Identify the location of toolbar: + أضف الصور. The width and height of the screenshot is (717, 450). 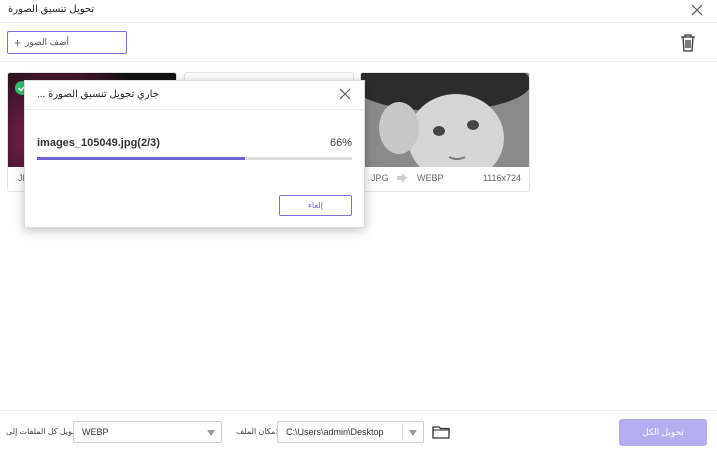
(358, 42).